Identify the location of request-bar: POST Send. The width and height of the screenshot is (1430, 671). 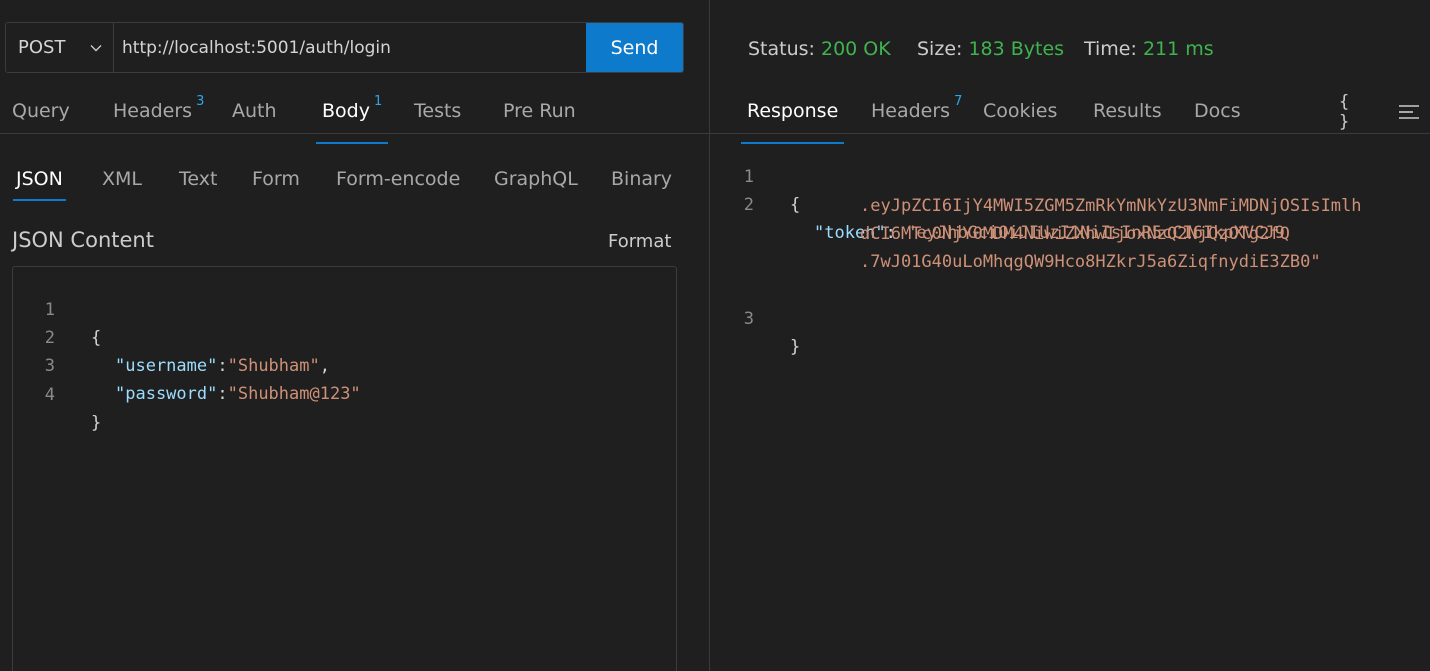
(344, 47).